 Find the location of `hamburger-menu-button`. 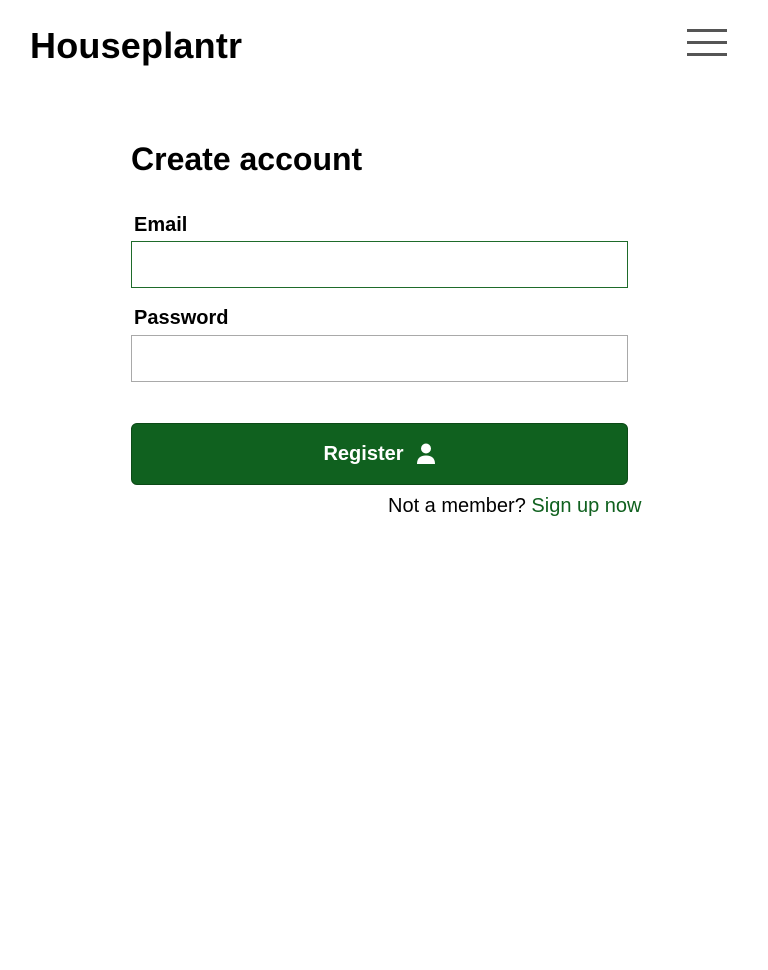

hamburger-menu-button is located at coordinates (707, 44).